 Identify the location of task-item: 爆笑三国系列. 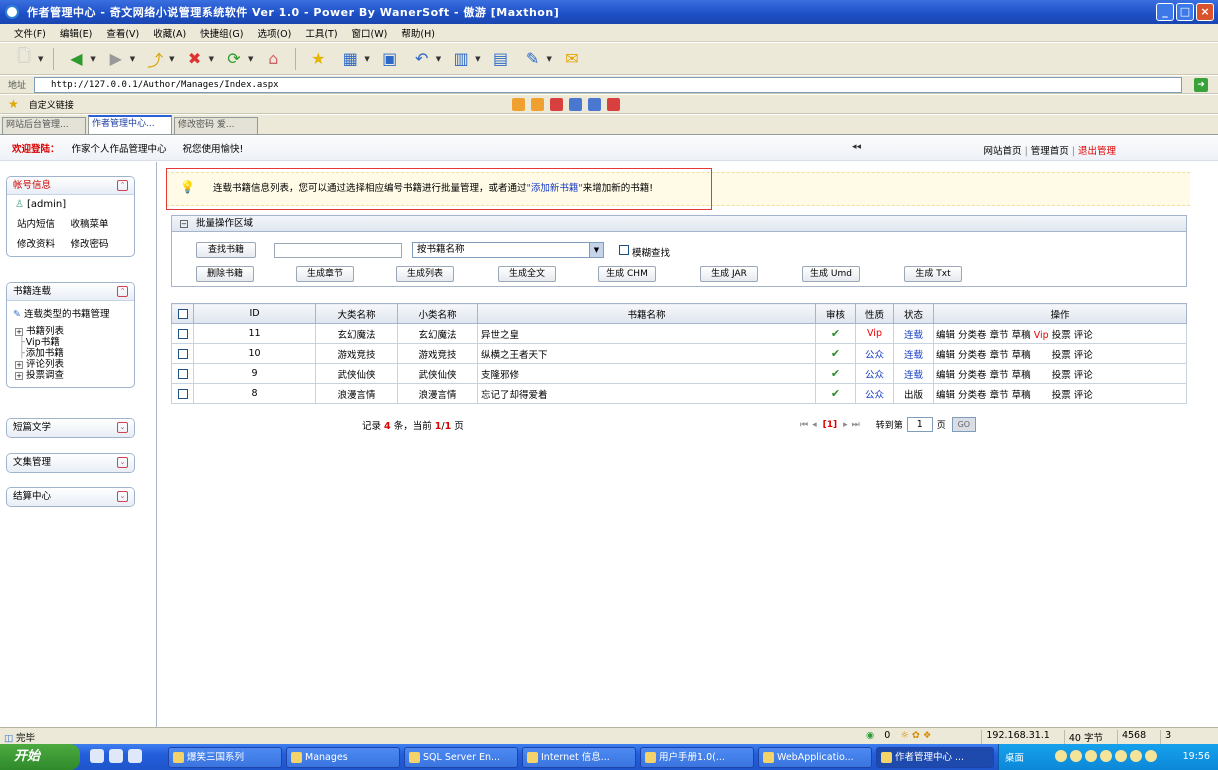
(225, 757).